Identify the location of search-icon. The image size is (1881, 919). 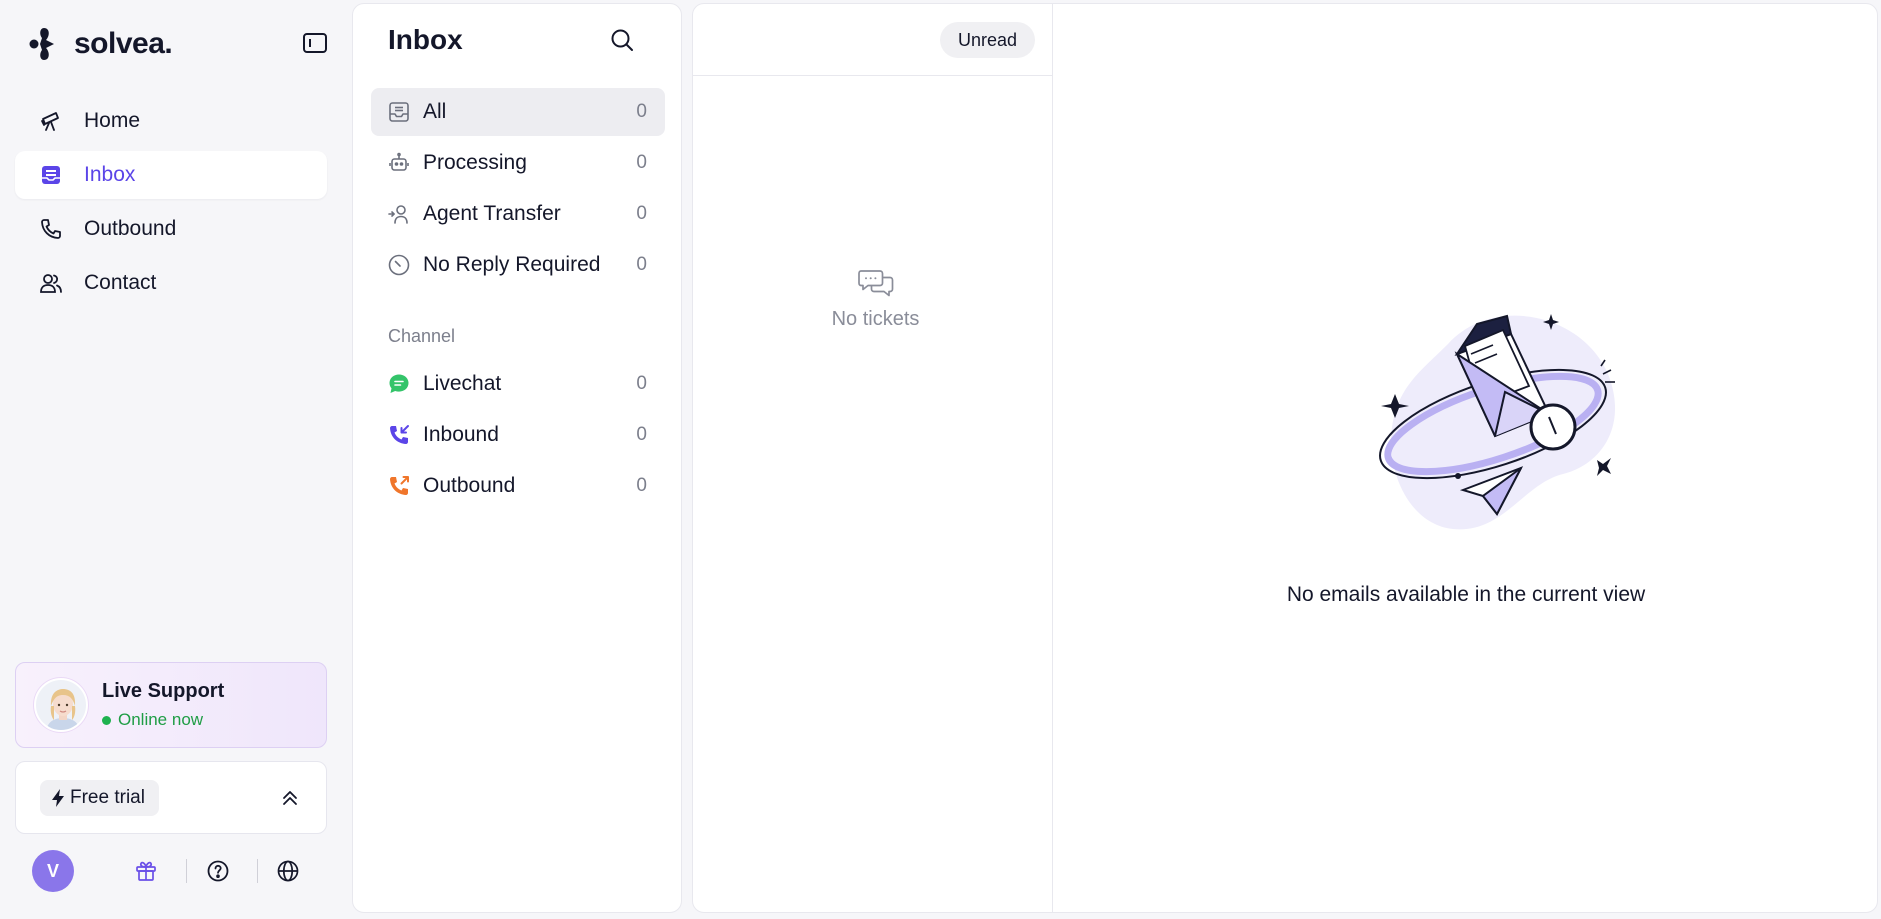
(622, 40).